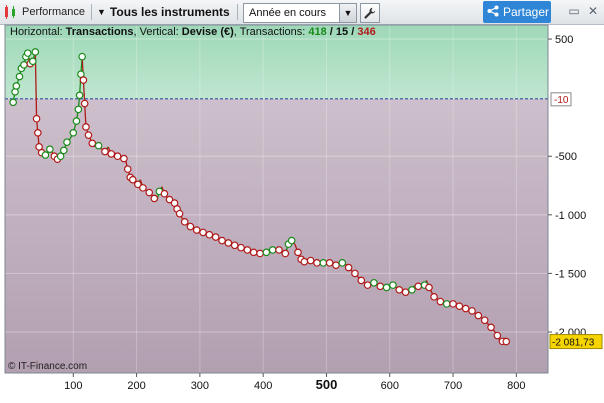 The height and width of the screenshot is (403, 604). Describe the element at coordinates (493, 12) in the screenshot. I see `share-icon` at that location.